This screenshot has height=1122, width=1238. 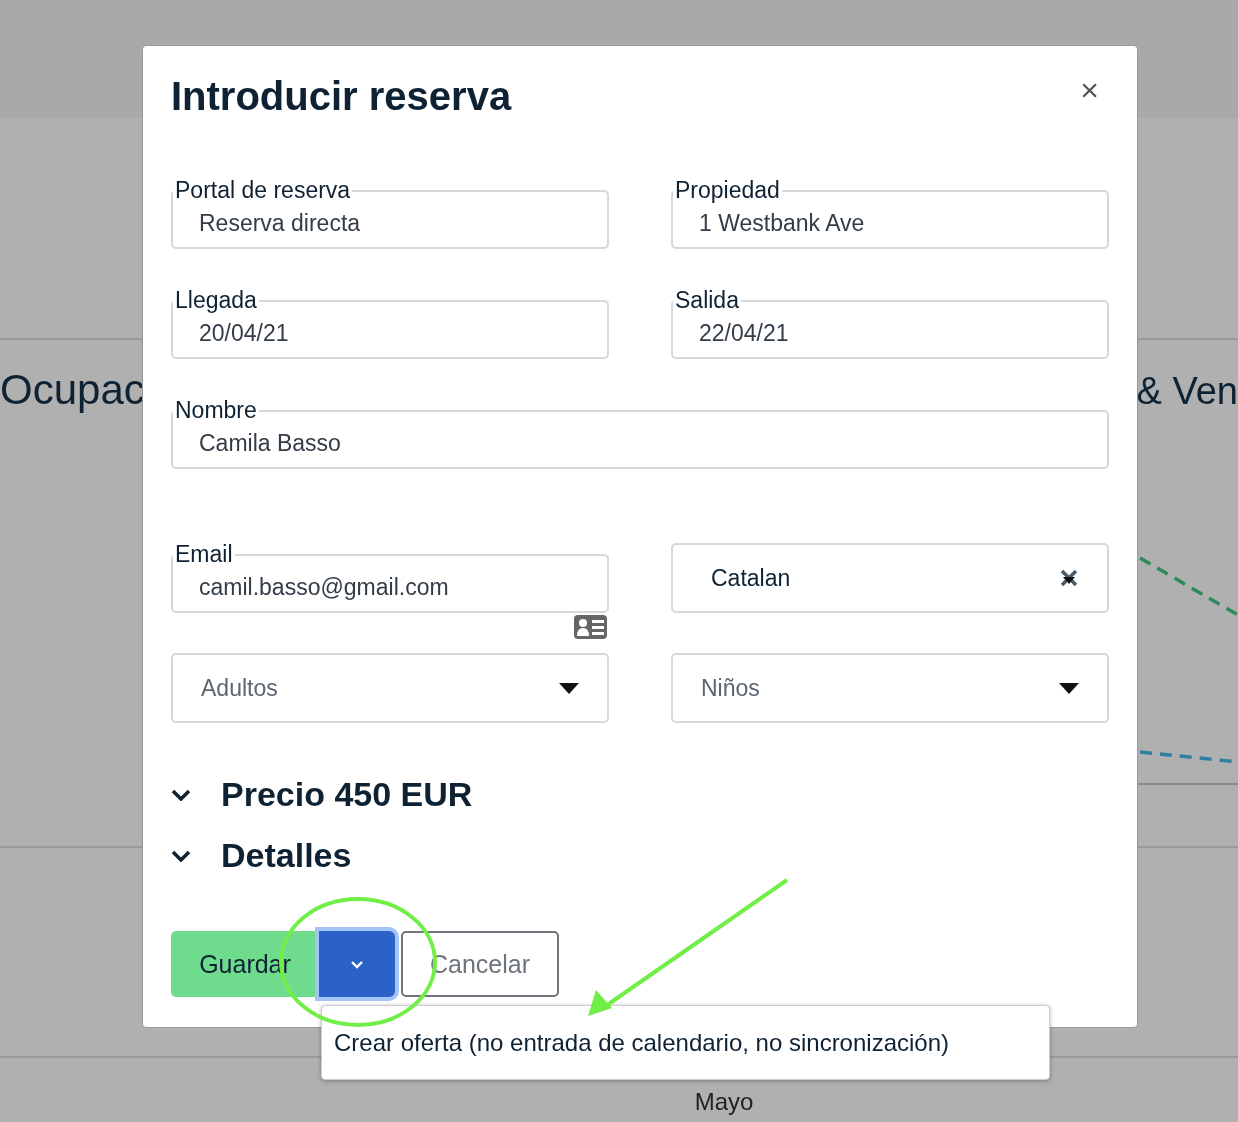 What do you see at coordinates (1089, 90) in the screenshot?
I see `close-button: ×` at bounding box center [1089, 90].